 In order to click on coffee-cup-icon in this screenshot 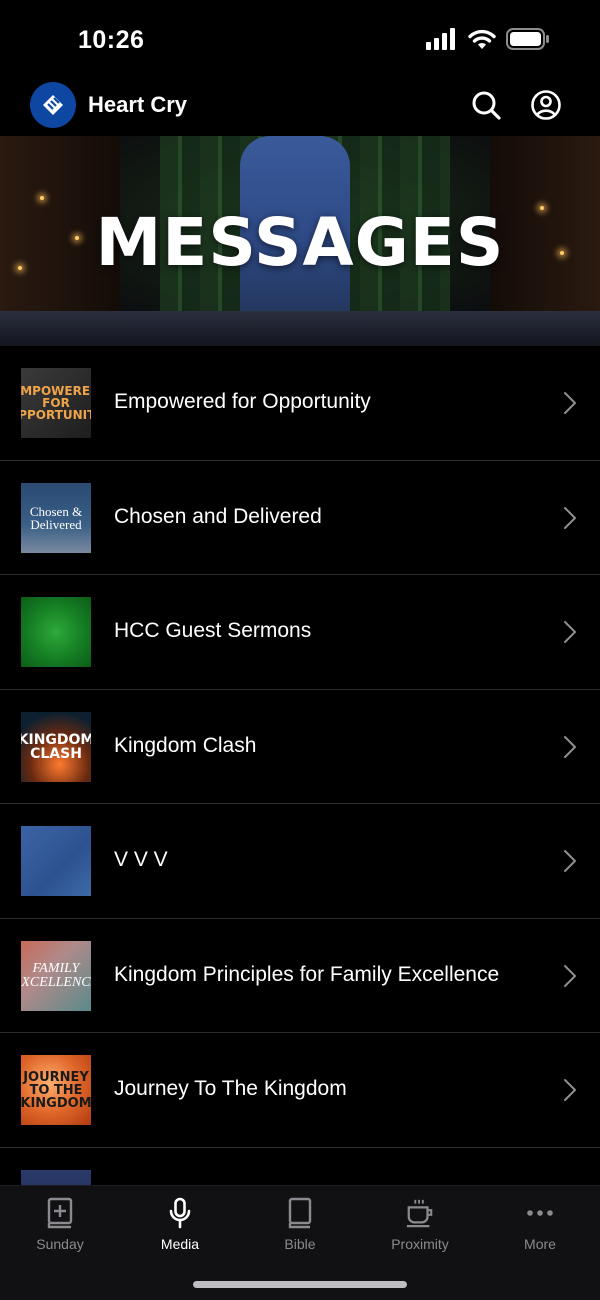, I will do `click(419, 1213)`.